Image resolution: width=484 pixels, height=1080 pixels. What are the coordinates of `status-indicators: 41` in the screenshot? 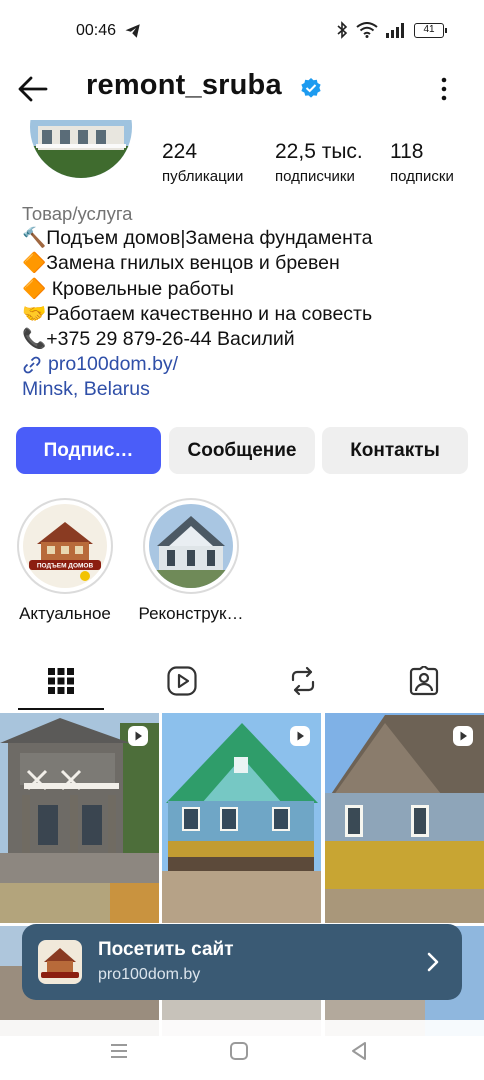 It's located at (391, 30).